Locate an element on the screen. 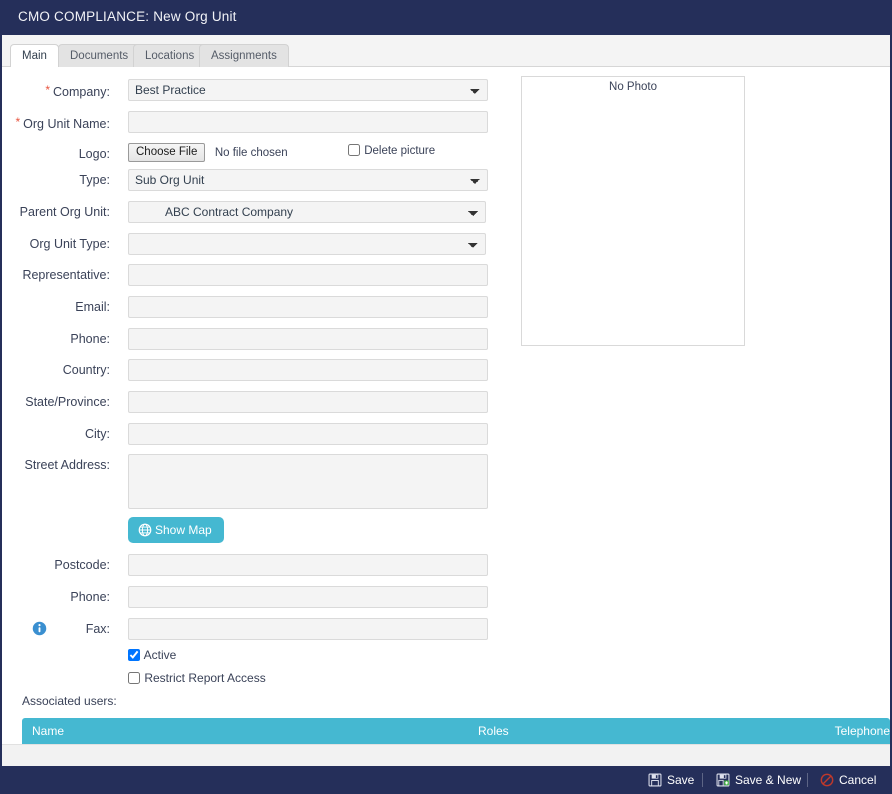 The height and width of the screenshot is (794, 892). street-address-label: Street Address: is located at coordinates (67, 465).